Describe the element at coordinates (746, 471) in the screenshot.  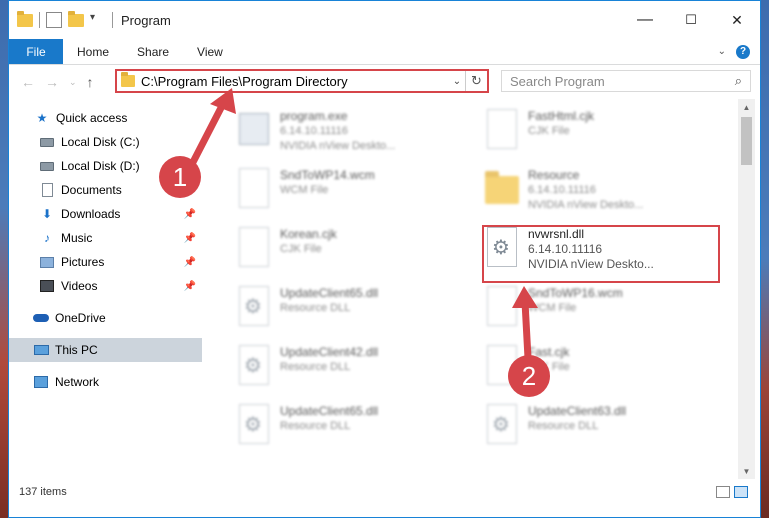
I see `scroll-down-icon: ▼` at that location.